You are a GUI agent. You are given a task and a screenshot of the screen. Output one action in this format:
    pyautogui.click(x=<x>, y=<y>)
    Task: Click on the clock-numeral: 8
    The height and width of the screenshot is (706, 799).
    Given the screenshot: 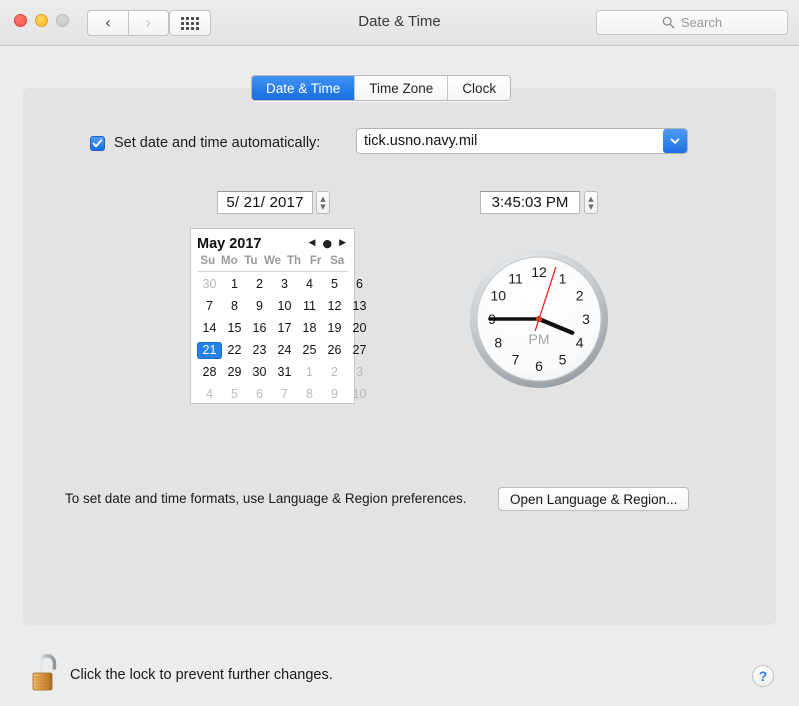 What is the action you would take?
    pyautogui.click(x=498, y=343)
    